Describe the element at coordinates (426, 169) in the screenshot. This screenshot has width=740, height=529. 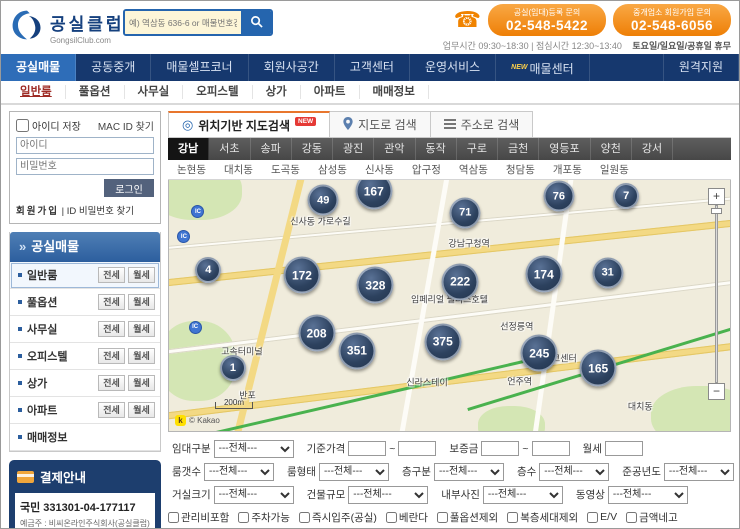
I see `district-apgujeong: 압구정` at that location.